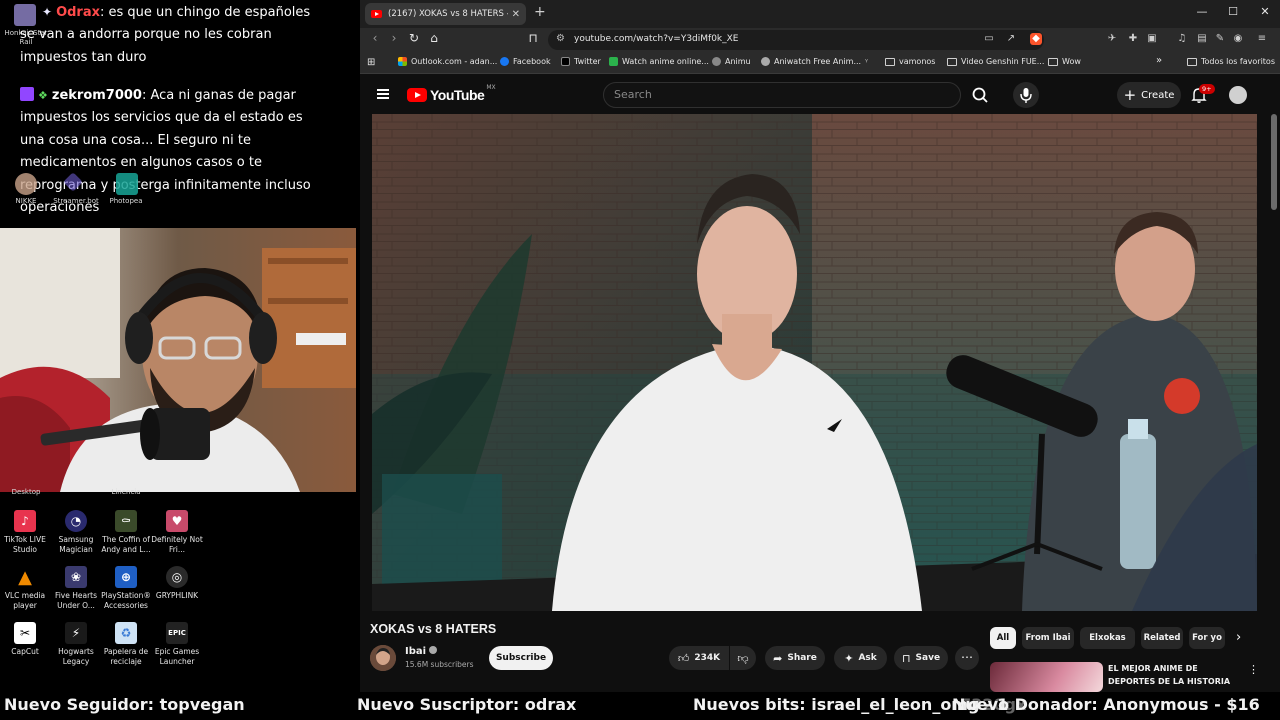  I want to click on chat-username: Odrax, so click(78, 12).